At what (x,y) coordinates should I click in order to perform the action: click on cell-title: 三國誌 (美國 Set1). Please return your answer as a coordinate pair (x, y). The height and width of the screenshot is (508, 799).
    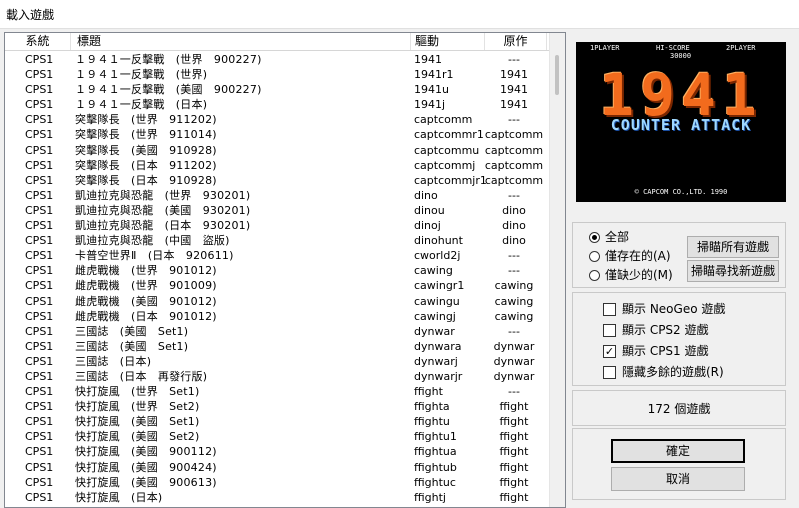
    Looking at the image, I should click on (132, 346).